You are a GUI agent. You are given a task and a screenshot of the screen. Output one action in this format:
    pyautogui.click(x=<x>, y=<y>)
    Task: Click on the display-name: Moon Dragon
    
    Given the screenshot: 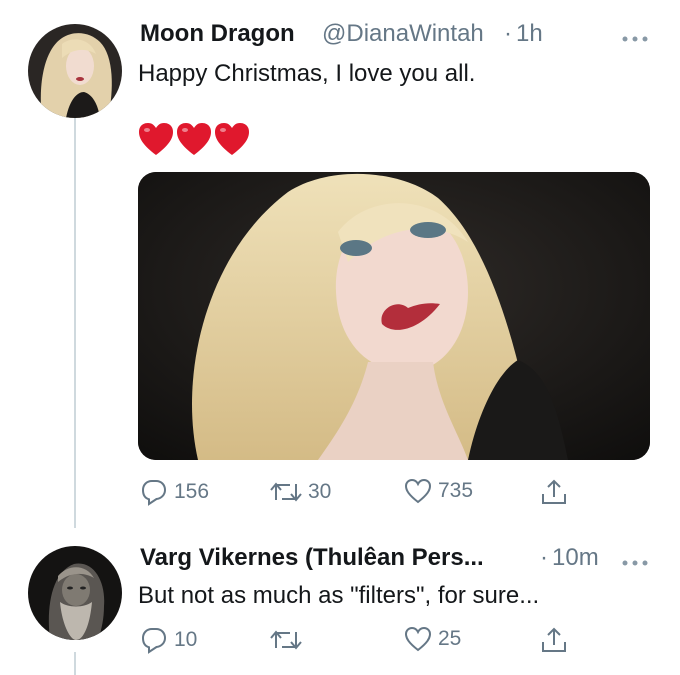 What is the action you would take?
    pyautogui.click(x=217, y=34)
    